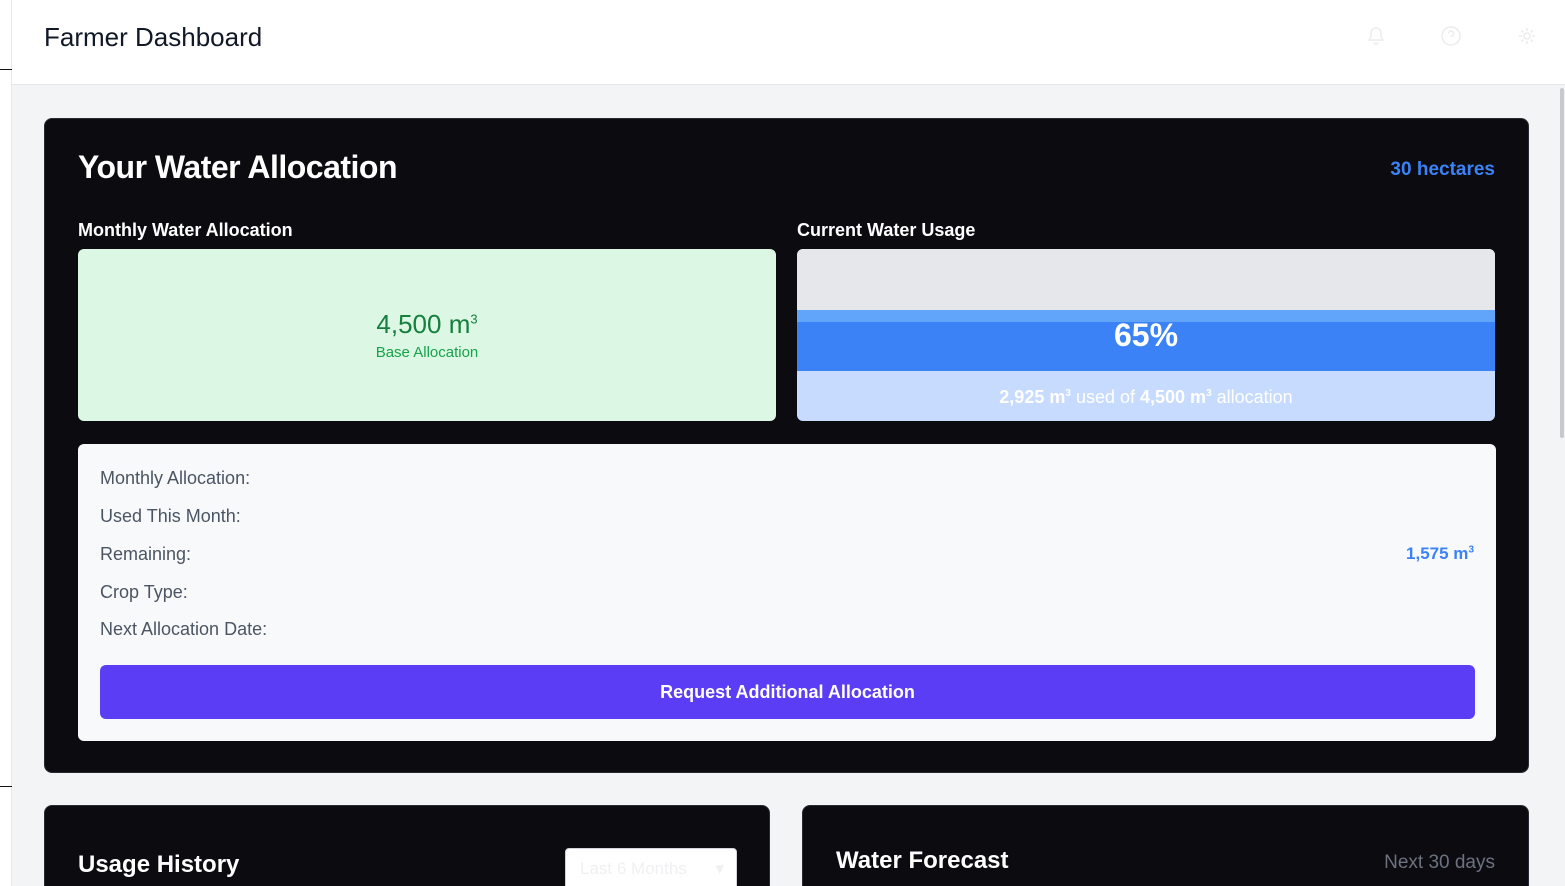 This screenshot has width=1565, height=886. I want to click on monthly-allocation-panel: 4,500 m3 Base Allocation, so click(427, 335).